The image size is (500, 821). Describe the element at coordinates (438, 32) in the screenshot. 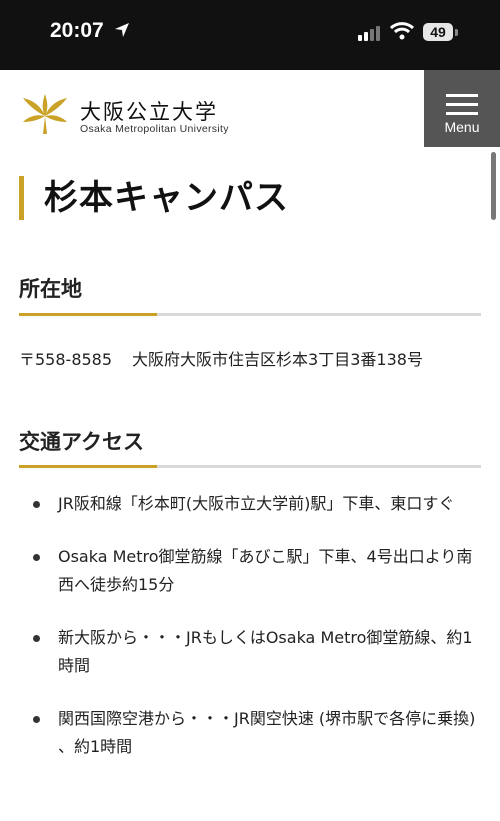

I see `battery-indicator: 49` at that location.